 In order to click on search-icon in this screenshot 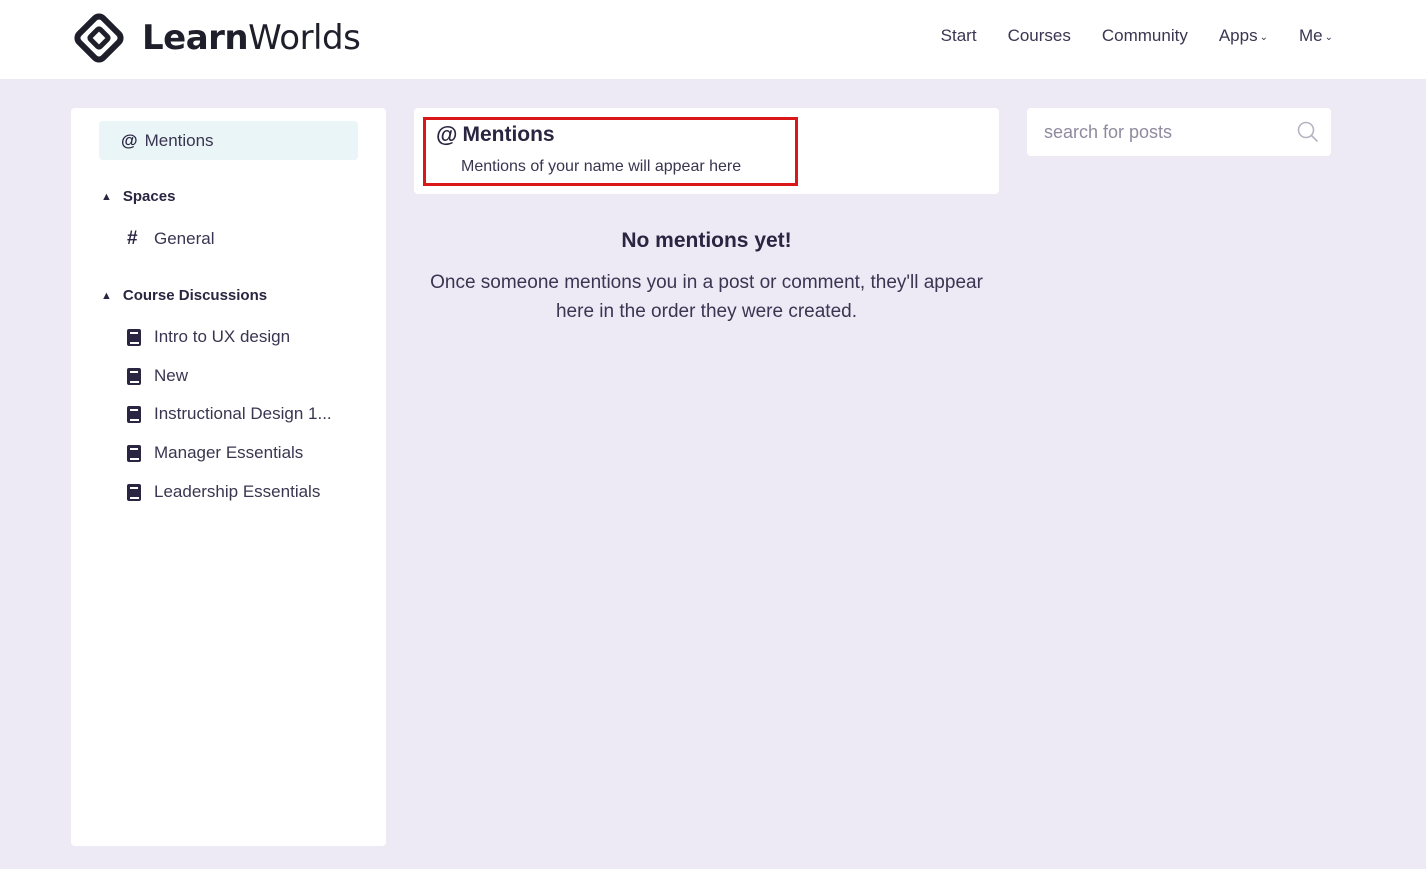, I will do `click(1308, 132)`.